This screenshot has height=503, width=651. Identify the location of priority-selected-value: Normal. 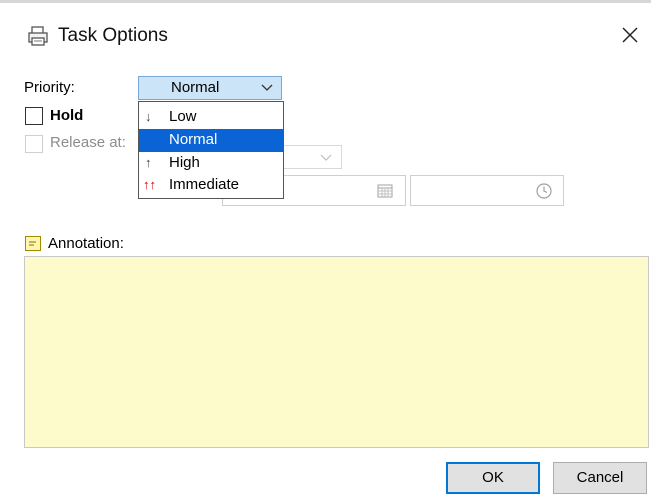
(195, 87).